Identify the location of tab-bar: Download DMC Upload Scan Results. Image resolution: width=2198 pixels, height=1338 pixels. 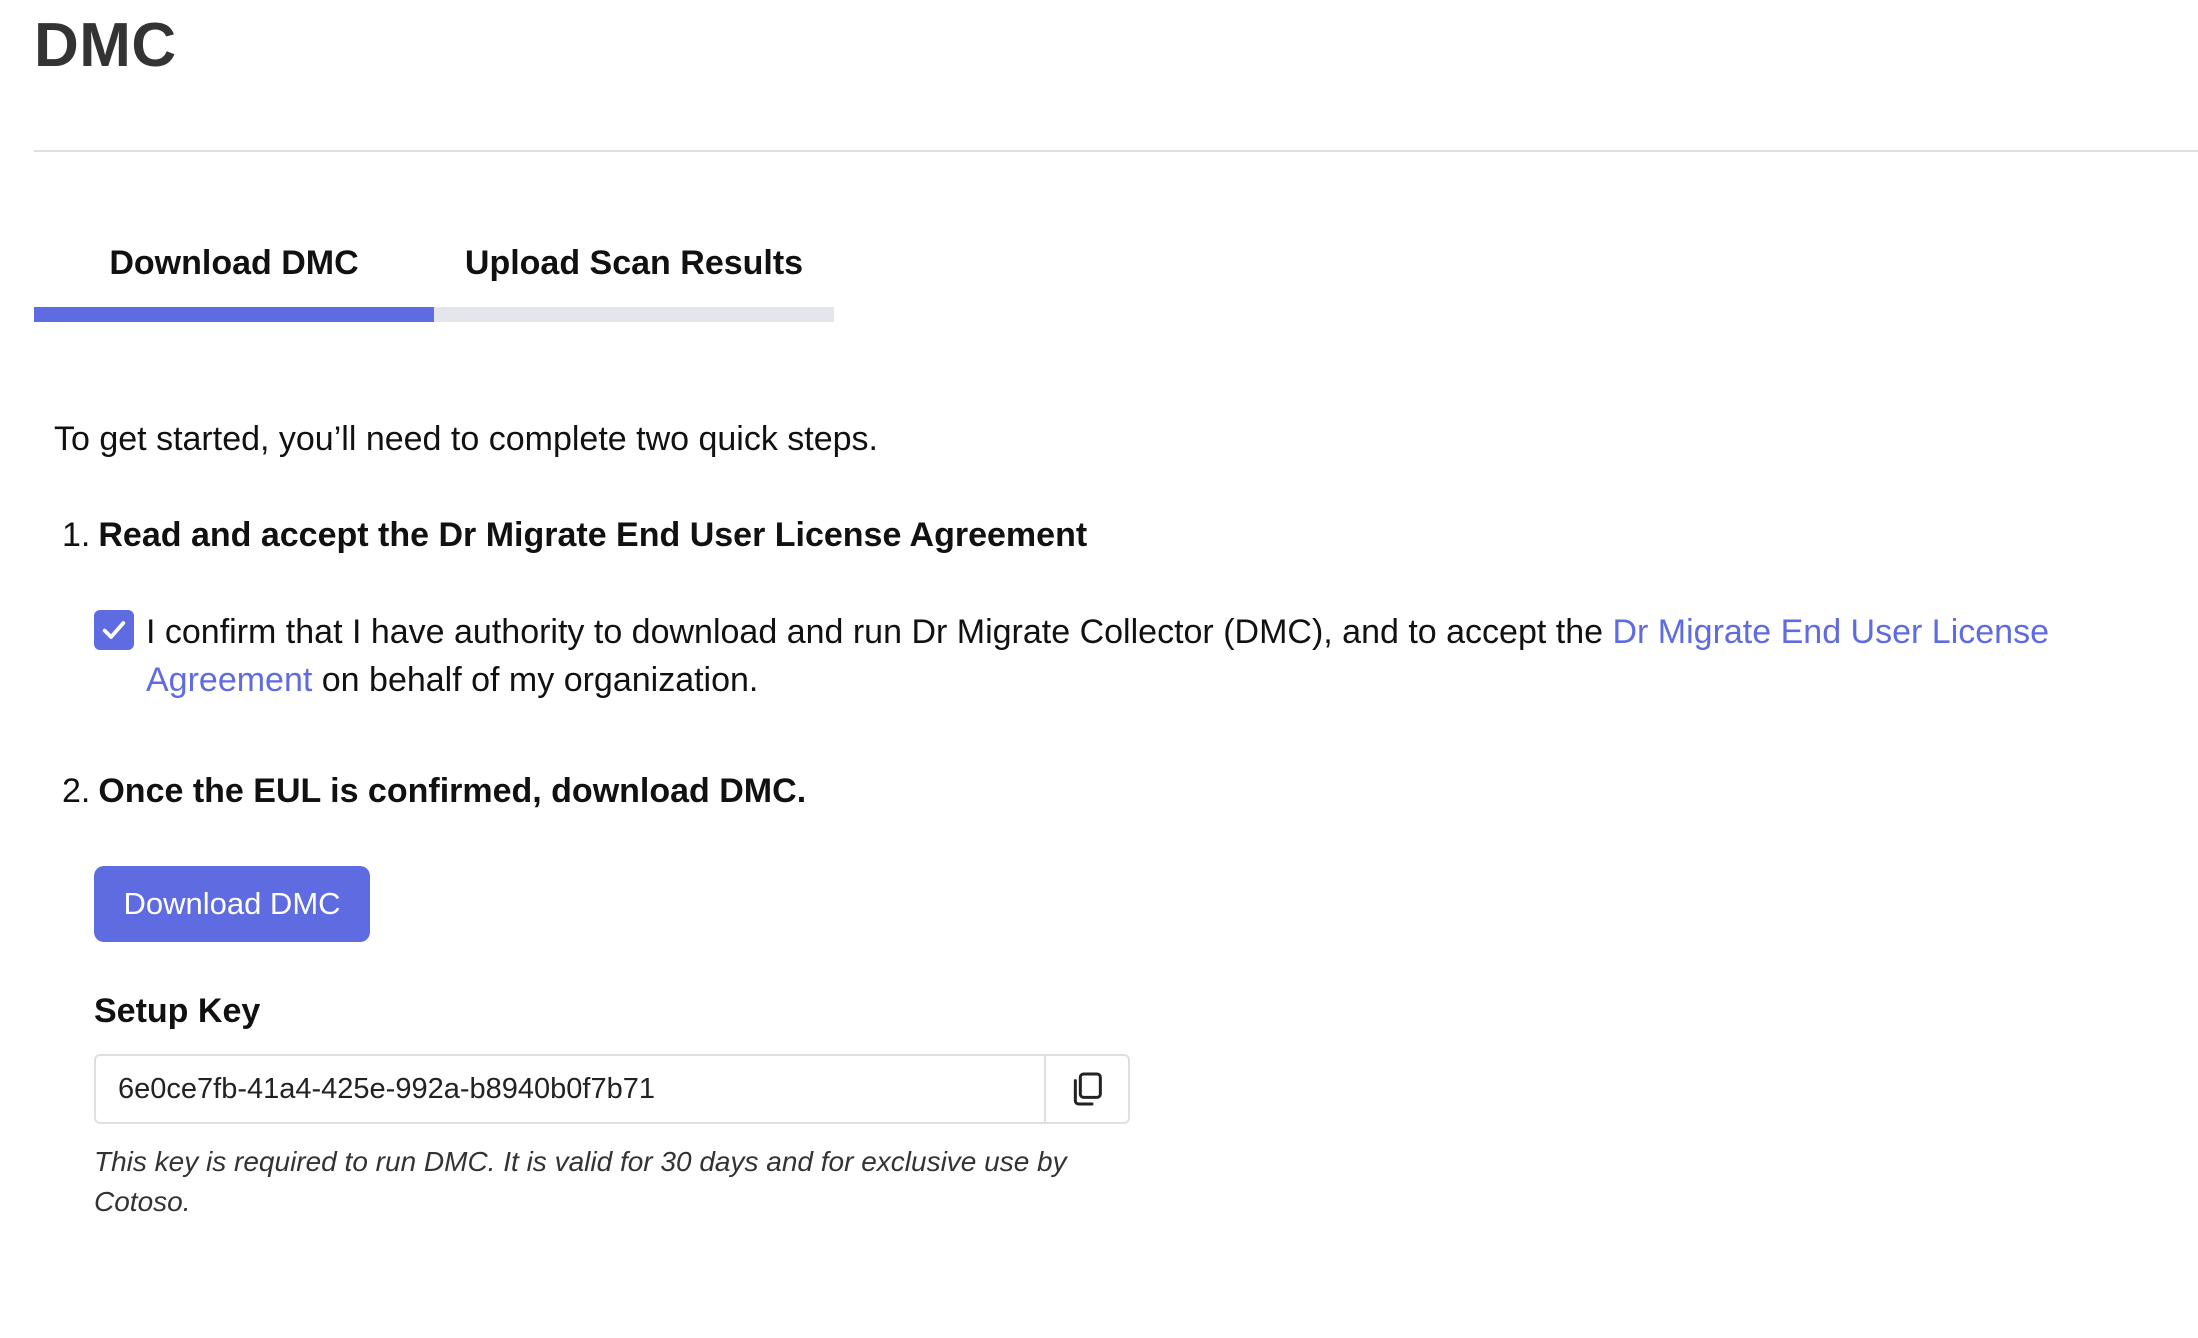
(434, 276).